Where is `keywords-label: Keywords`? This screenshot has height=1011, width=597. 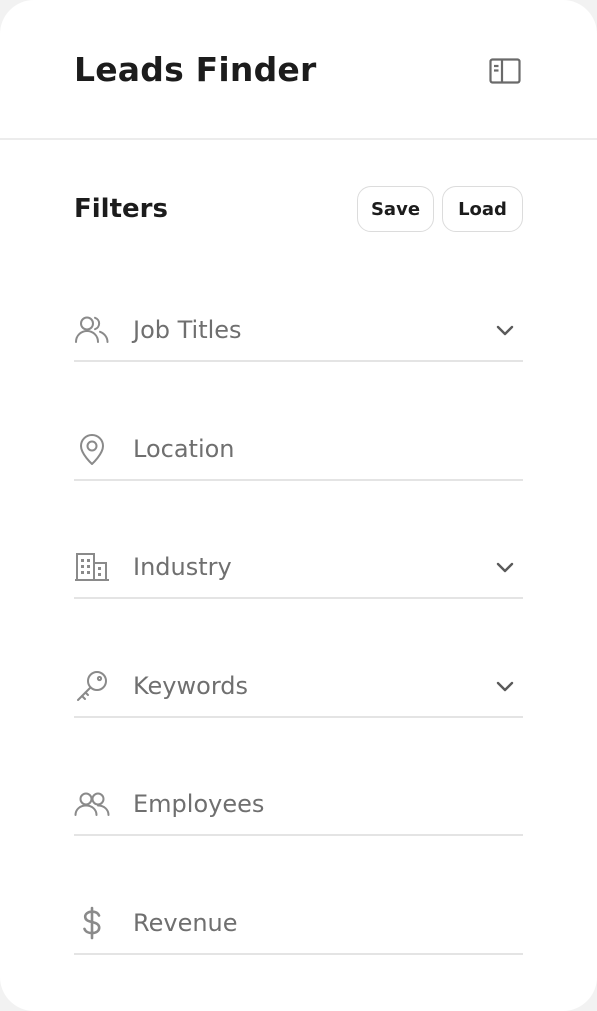
keywords-label: Keywords is located at coordinates (191, 686).